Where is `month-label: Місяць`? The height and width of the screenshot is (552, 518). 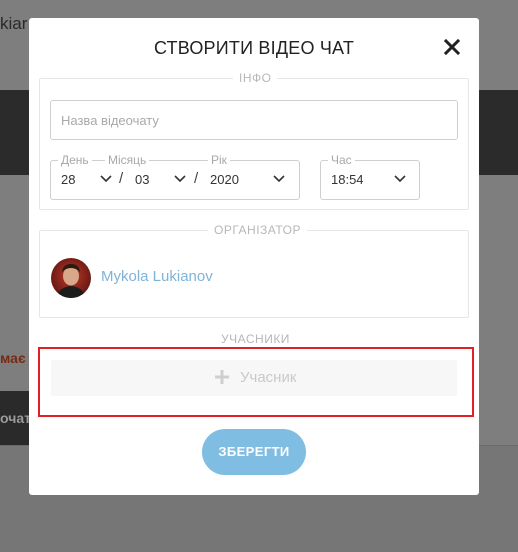 month-label: Місяць is located at coordinates (127, 160).